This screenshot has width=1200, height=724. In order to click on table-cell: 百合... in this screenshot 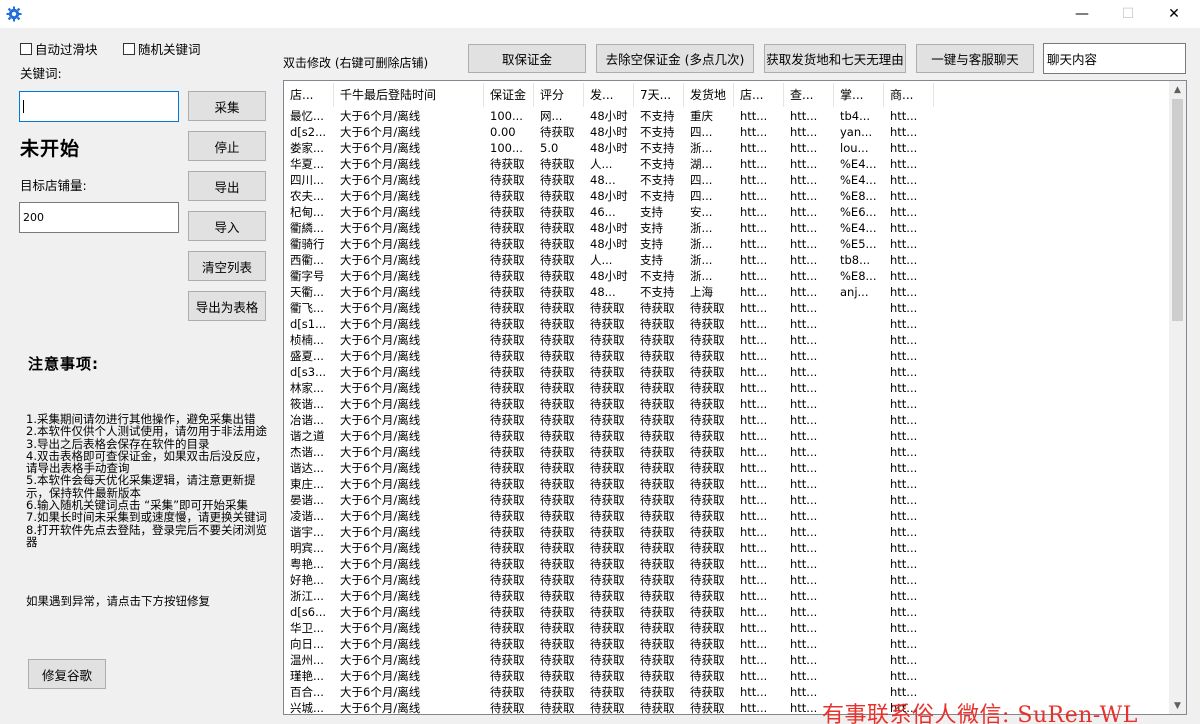, I will do `click(309, 692)`.